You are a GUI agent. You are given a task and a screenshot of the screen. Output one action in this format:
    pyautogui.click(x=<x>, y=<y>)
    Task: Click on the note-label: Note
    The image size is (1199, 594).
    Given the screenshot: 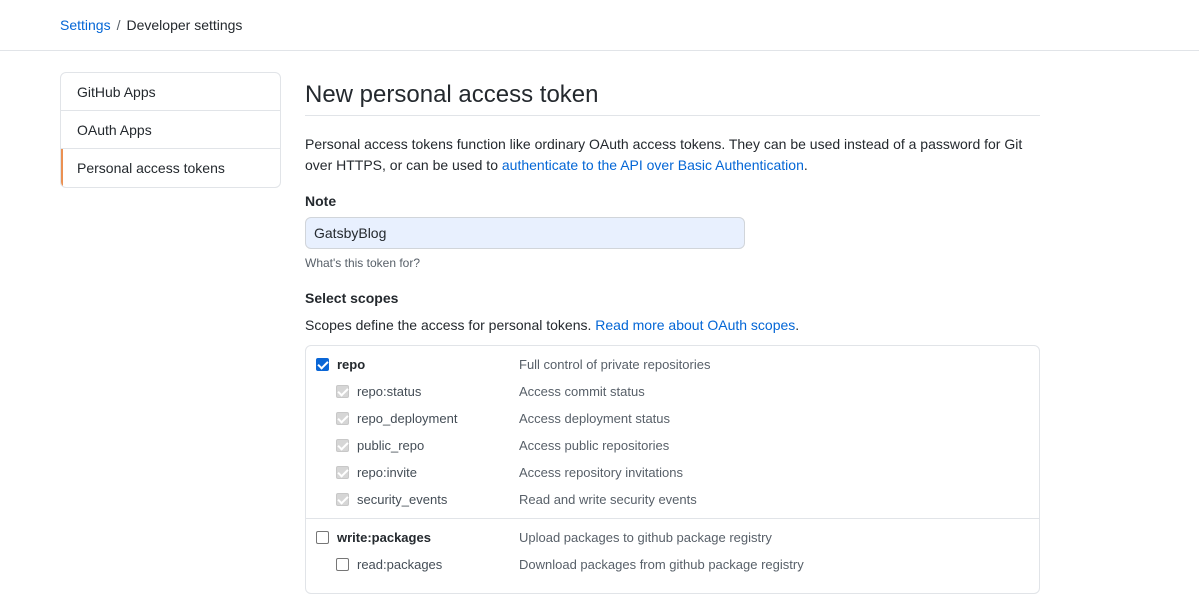 What is the action you would take?
    pyautogui.click(x=321, y=201)
    